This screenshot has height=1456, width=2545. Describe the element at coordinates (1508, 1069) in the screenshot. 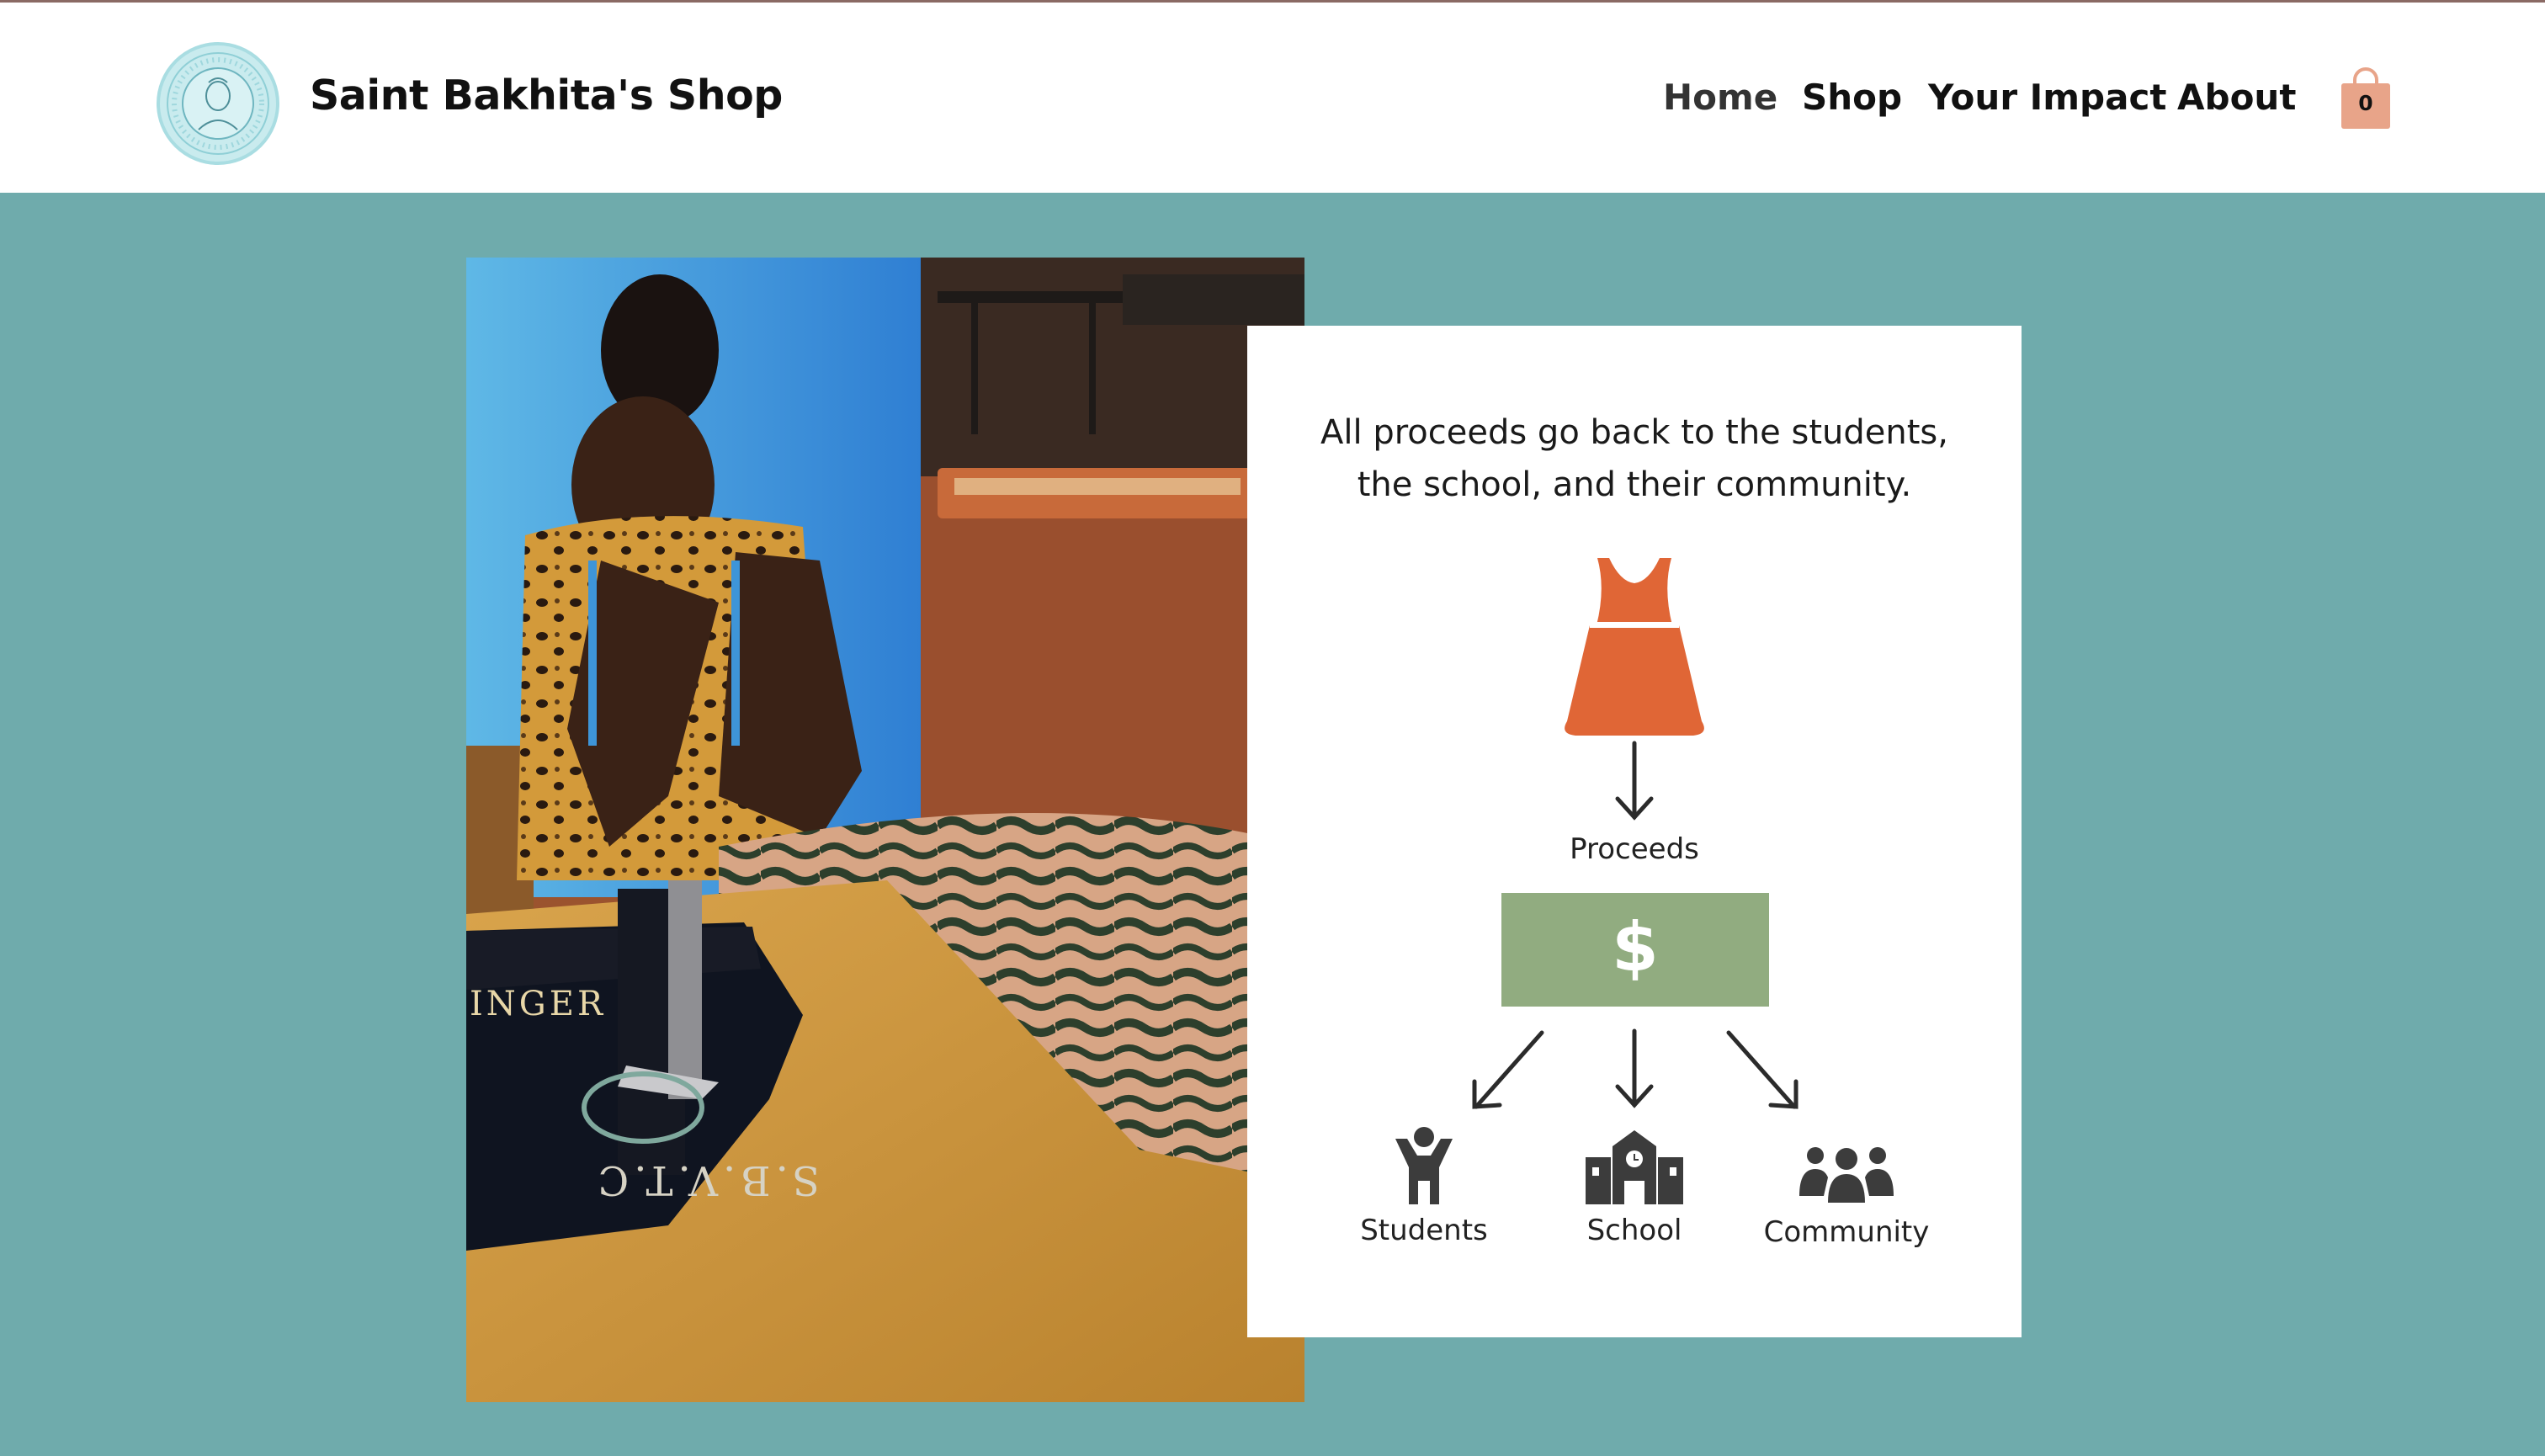

I see `arrow-to-students-icon` at that location.